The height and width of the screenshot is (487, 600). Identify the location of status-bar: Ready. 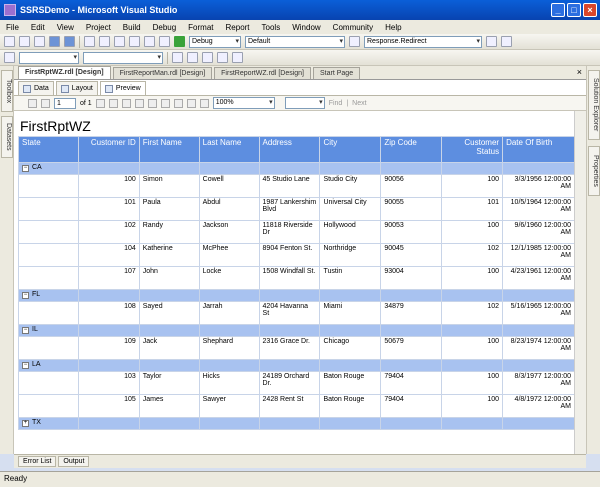
(300, 479).